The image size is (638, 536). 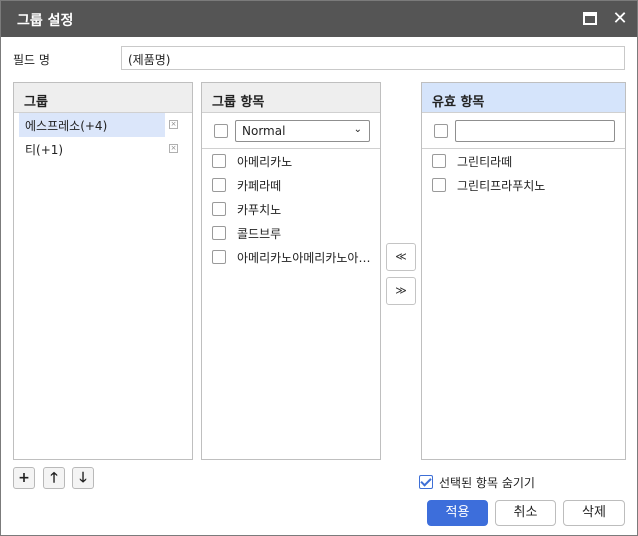 What do you see at coordinates (302, 131) in the screenshot?
I see `group-items-filter-select: Normal ⌄` at bounding box center [302, 131].